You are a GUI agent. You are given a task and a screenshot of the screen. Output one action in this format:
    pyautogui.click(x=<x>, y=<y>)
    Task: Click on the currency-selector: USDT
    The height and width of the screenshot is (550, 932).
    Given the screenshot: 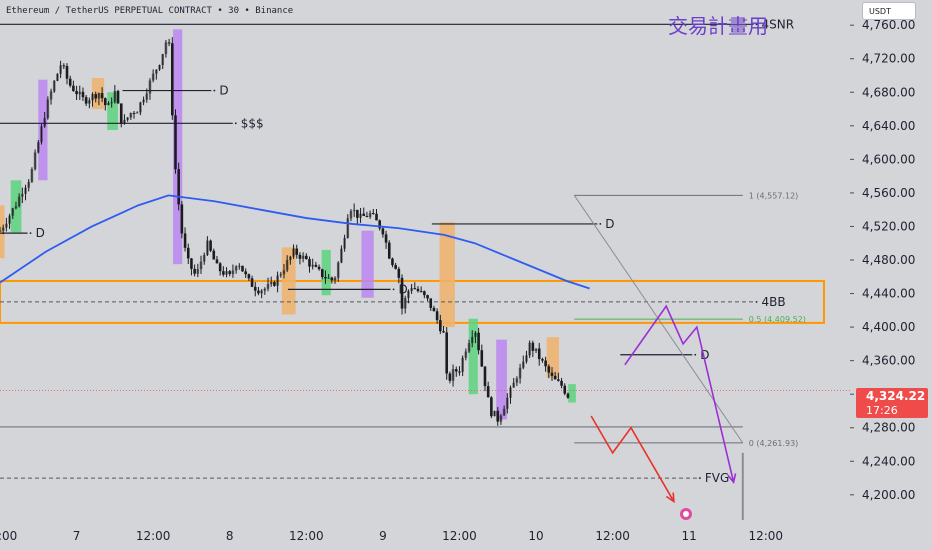 What is the action you would take?
    pyautogui.click(x=889, y=11)
    